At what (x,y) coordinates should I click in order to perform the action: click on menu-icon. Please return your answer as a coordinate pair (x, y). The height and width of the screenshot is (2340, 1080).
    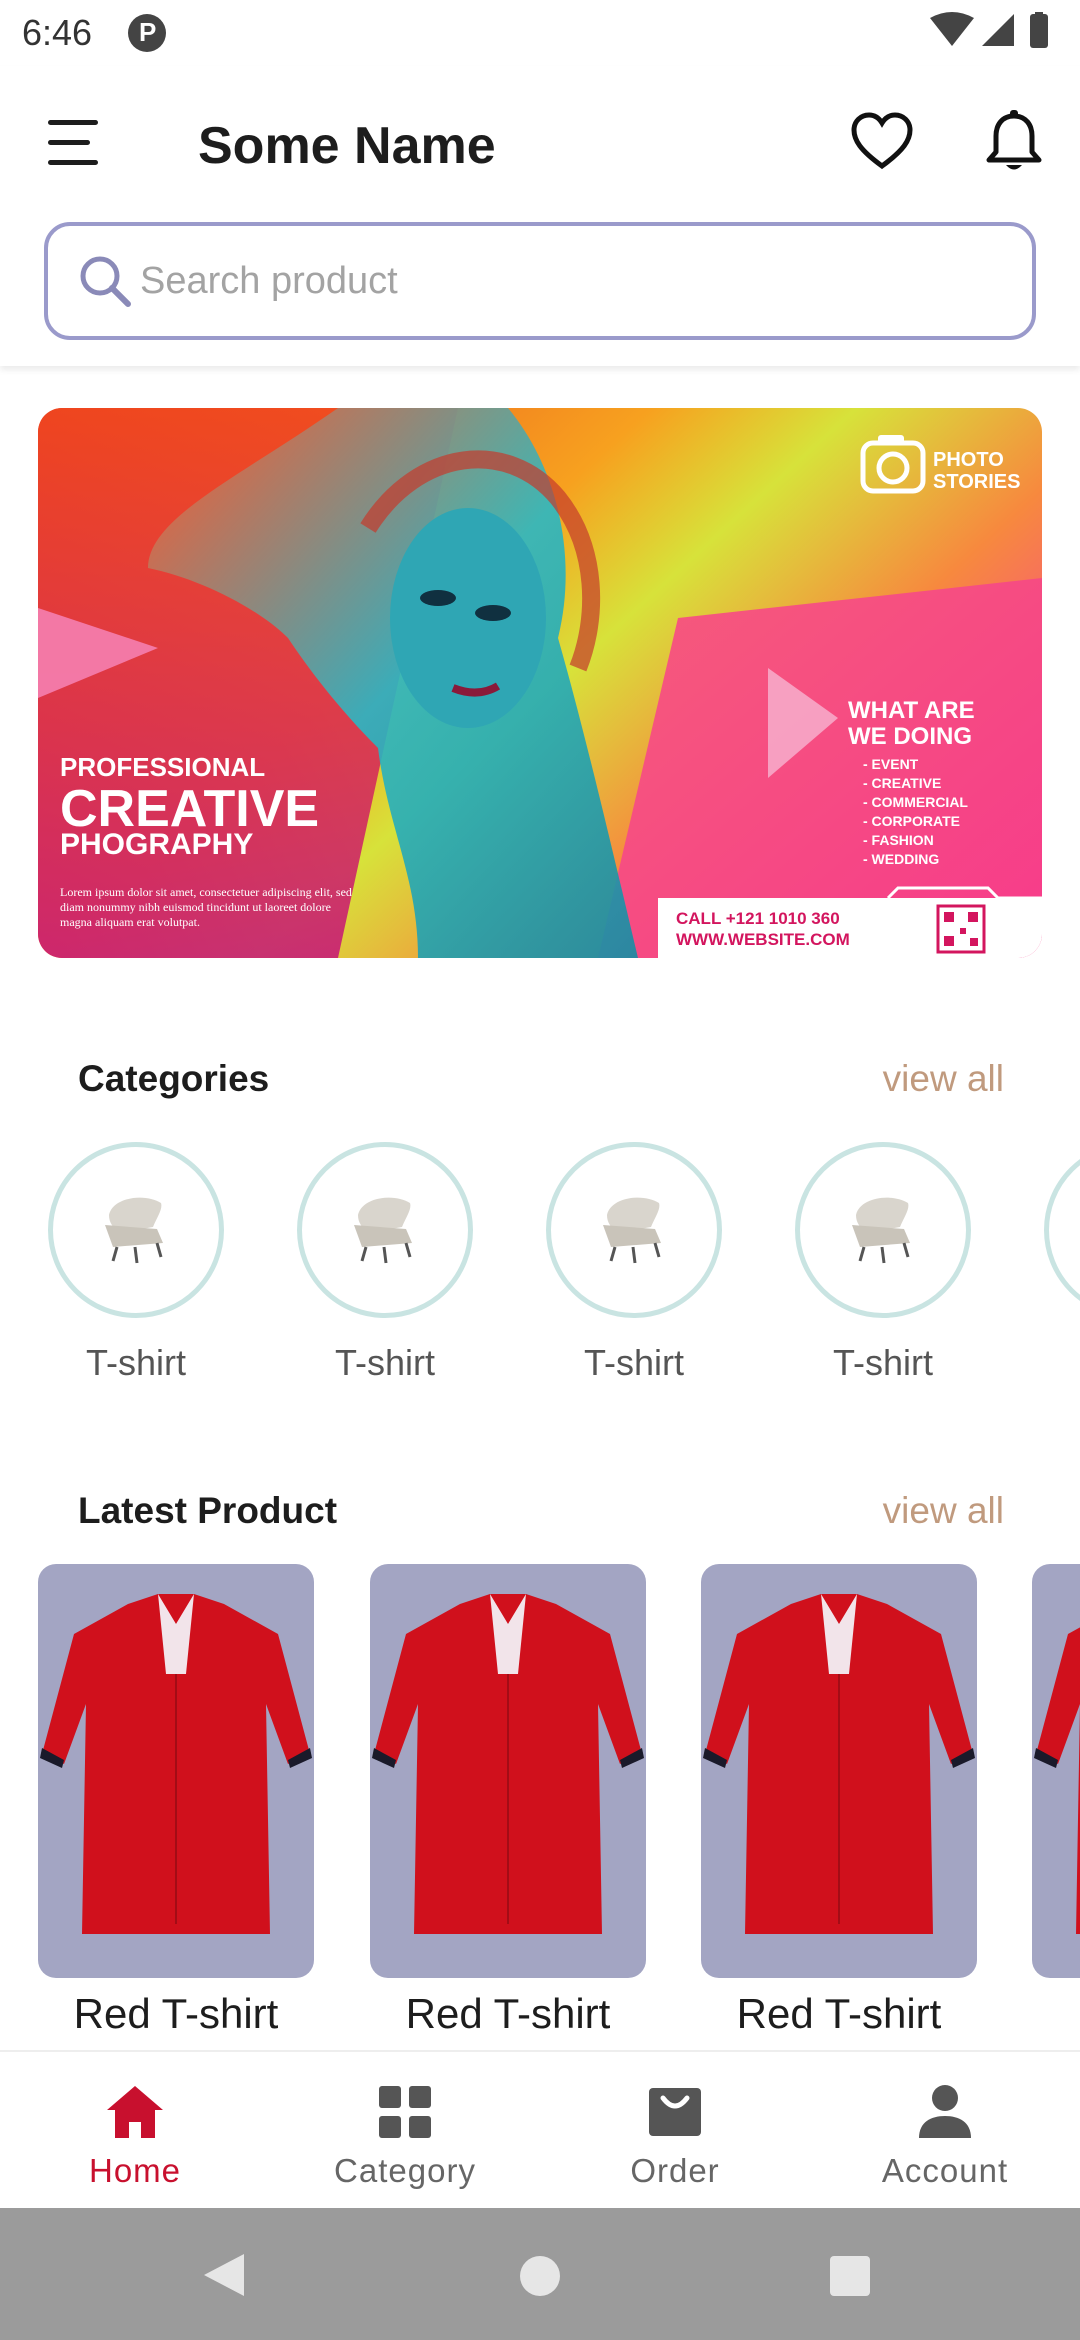
    Looking at the image, I should click on (73, 122).